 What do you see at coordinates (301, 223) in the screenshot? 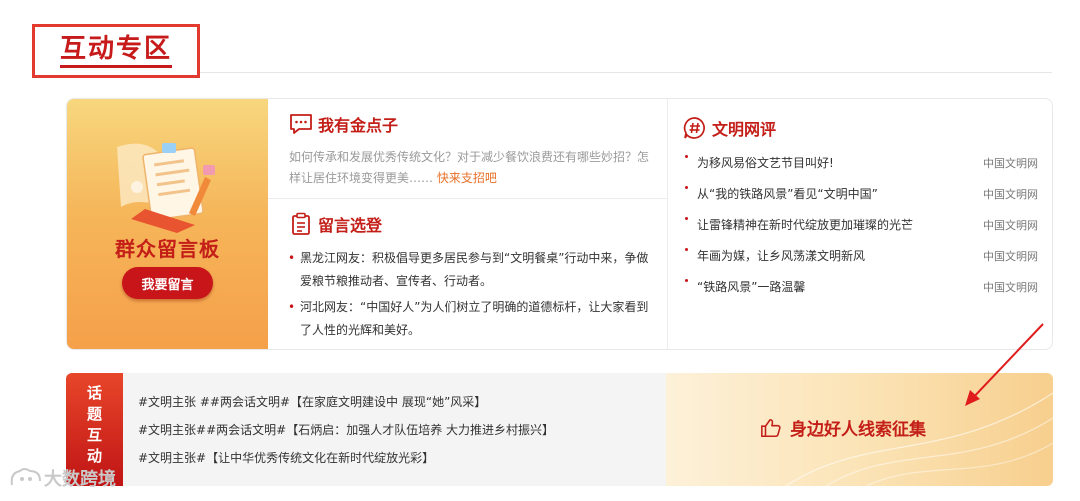
I see `notepad-icon` at bounding box center [301, 223].